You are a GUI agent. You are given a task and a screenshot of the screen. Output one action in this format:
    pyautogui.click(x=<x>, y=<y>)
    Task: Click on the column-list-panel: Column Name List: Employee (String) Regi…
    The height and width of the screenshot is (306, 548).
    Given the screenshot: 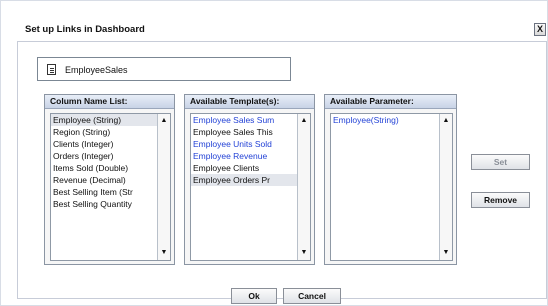 What is the action you would take?
    pyautogui.click(x=109, y=179)
    